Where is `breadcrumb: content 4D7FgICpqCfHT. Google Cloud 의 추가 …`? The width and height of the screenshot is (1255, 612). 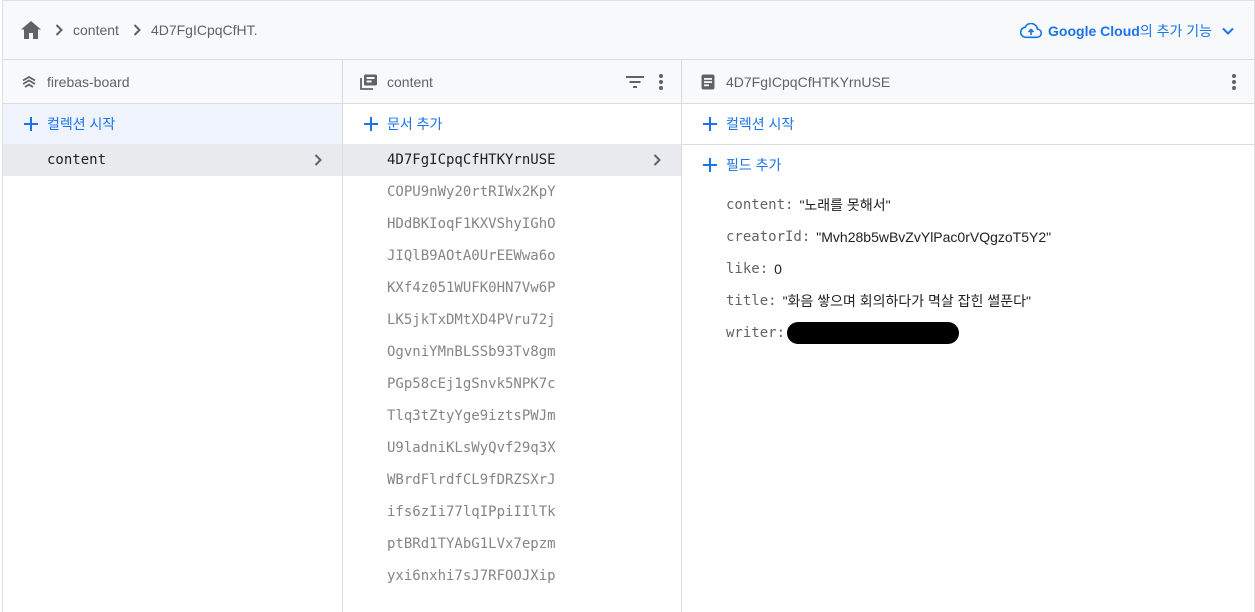
breadcrumb: content 4D7FgICpqCfHT. Google Cloud 의 추가 … is located at coordinates (628, 30).